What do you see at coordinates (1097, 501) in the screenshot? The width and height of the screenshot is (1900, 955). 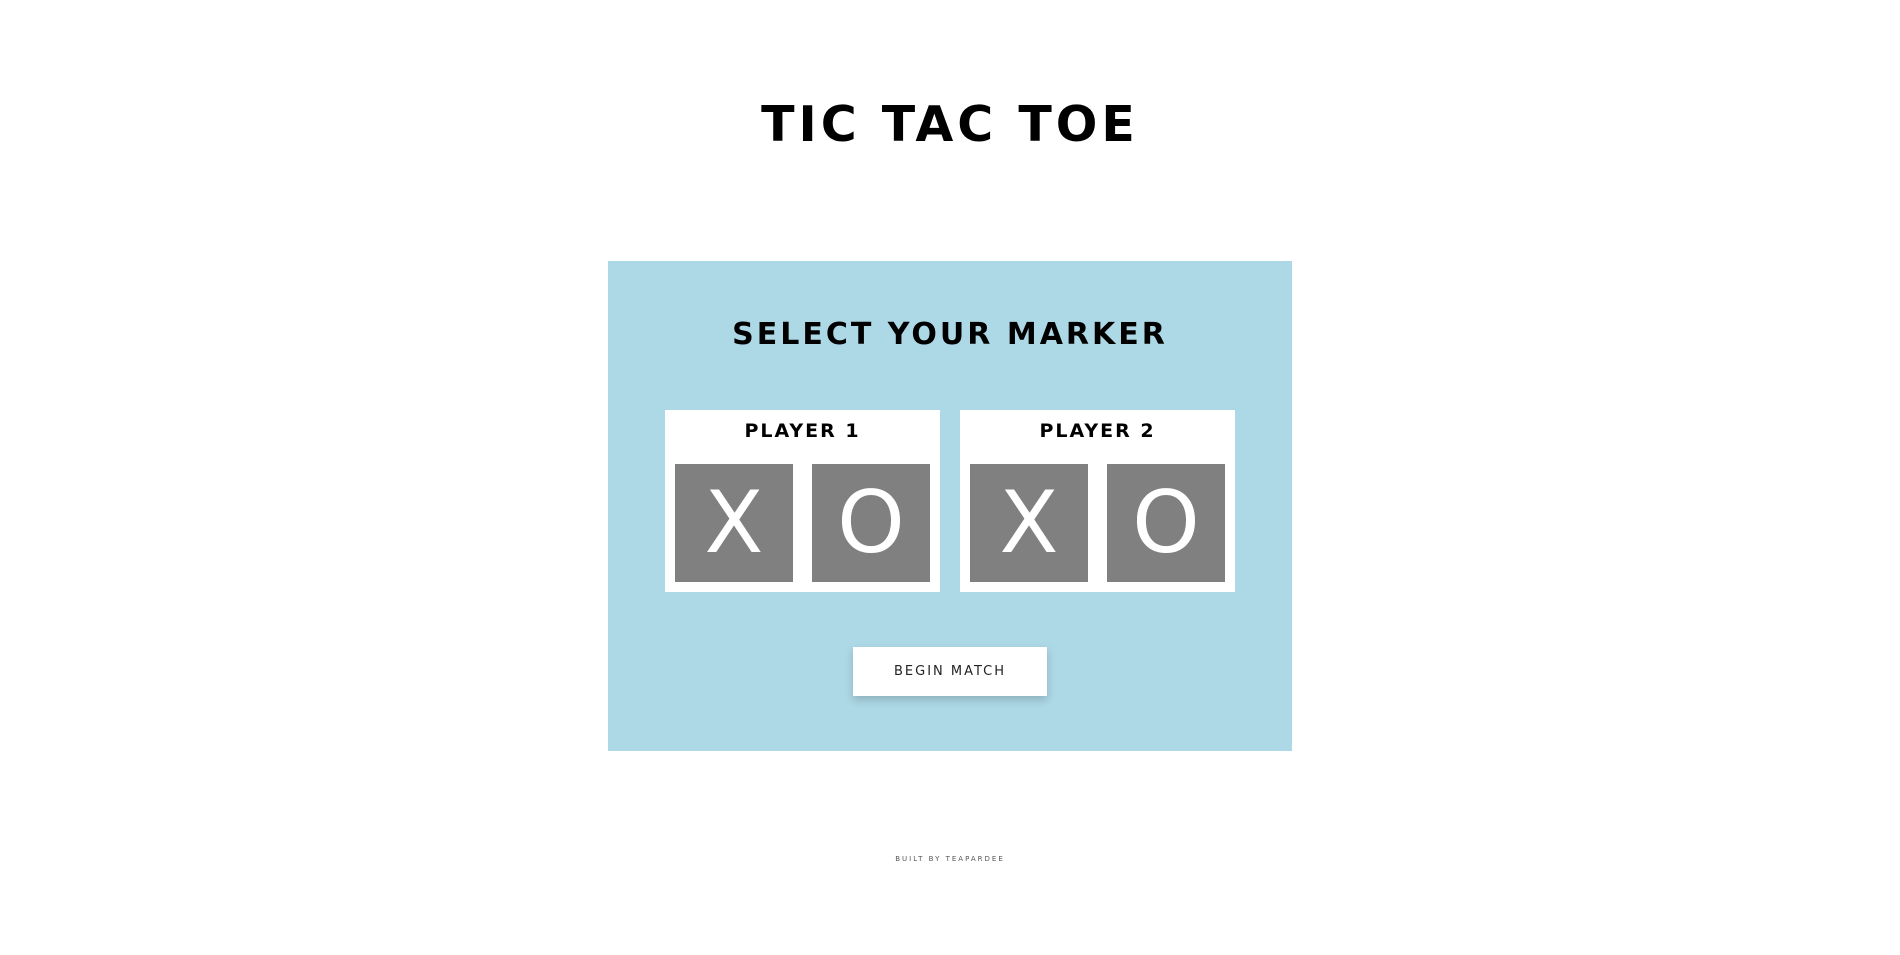 I see `player-2-card: PLAYER 2 X O` at bounding box center [1097, 501].